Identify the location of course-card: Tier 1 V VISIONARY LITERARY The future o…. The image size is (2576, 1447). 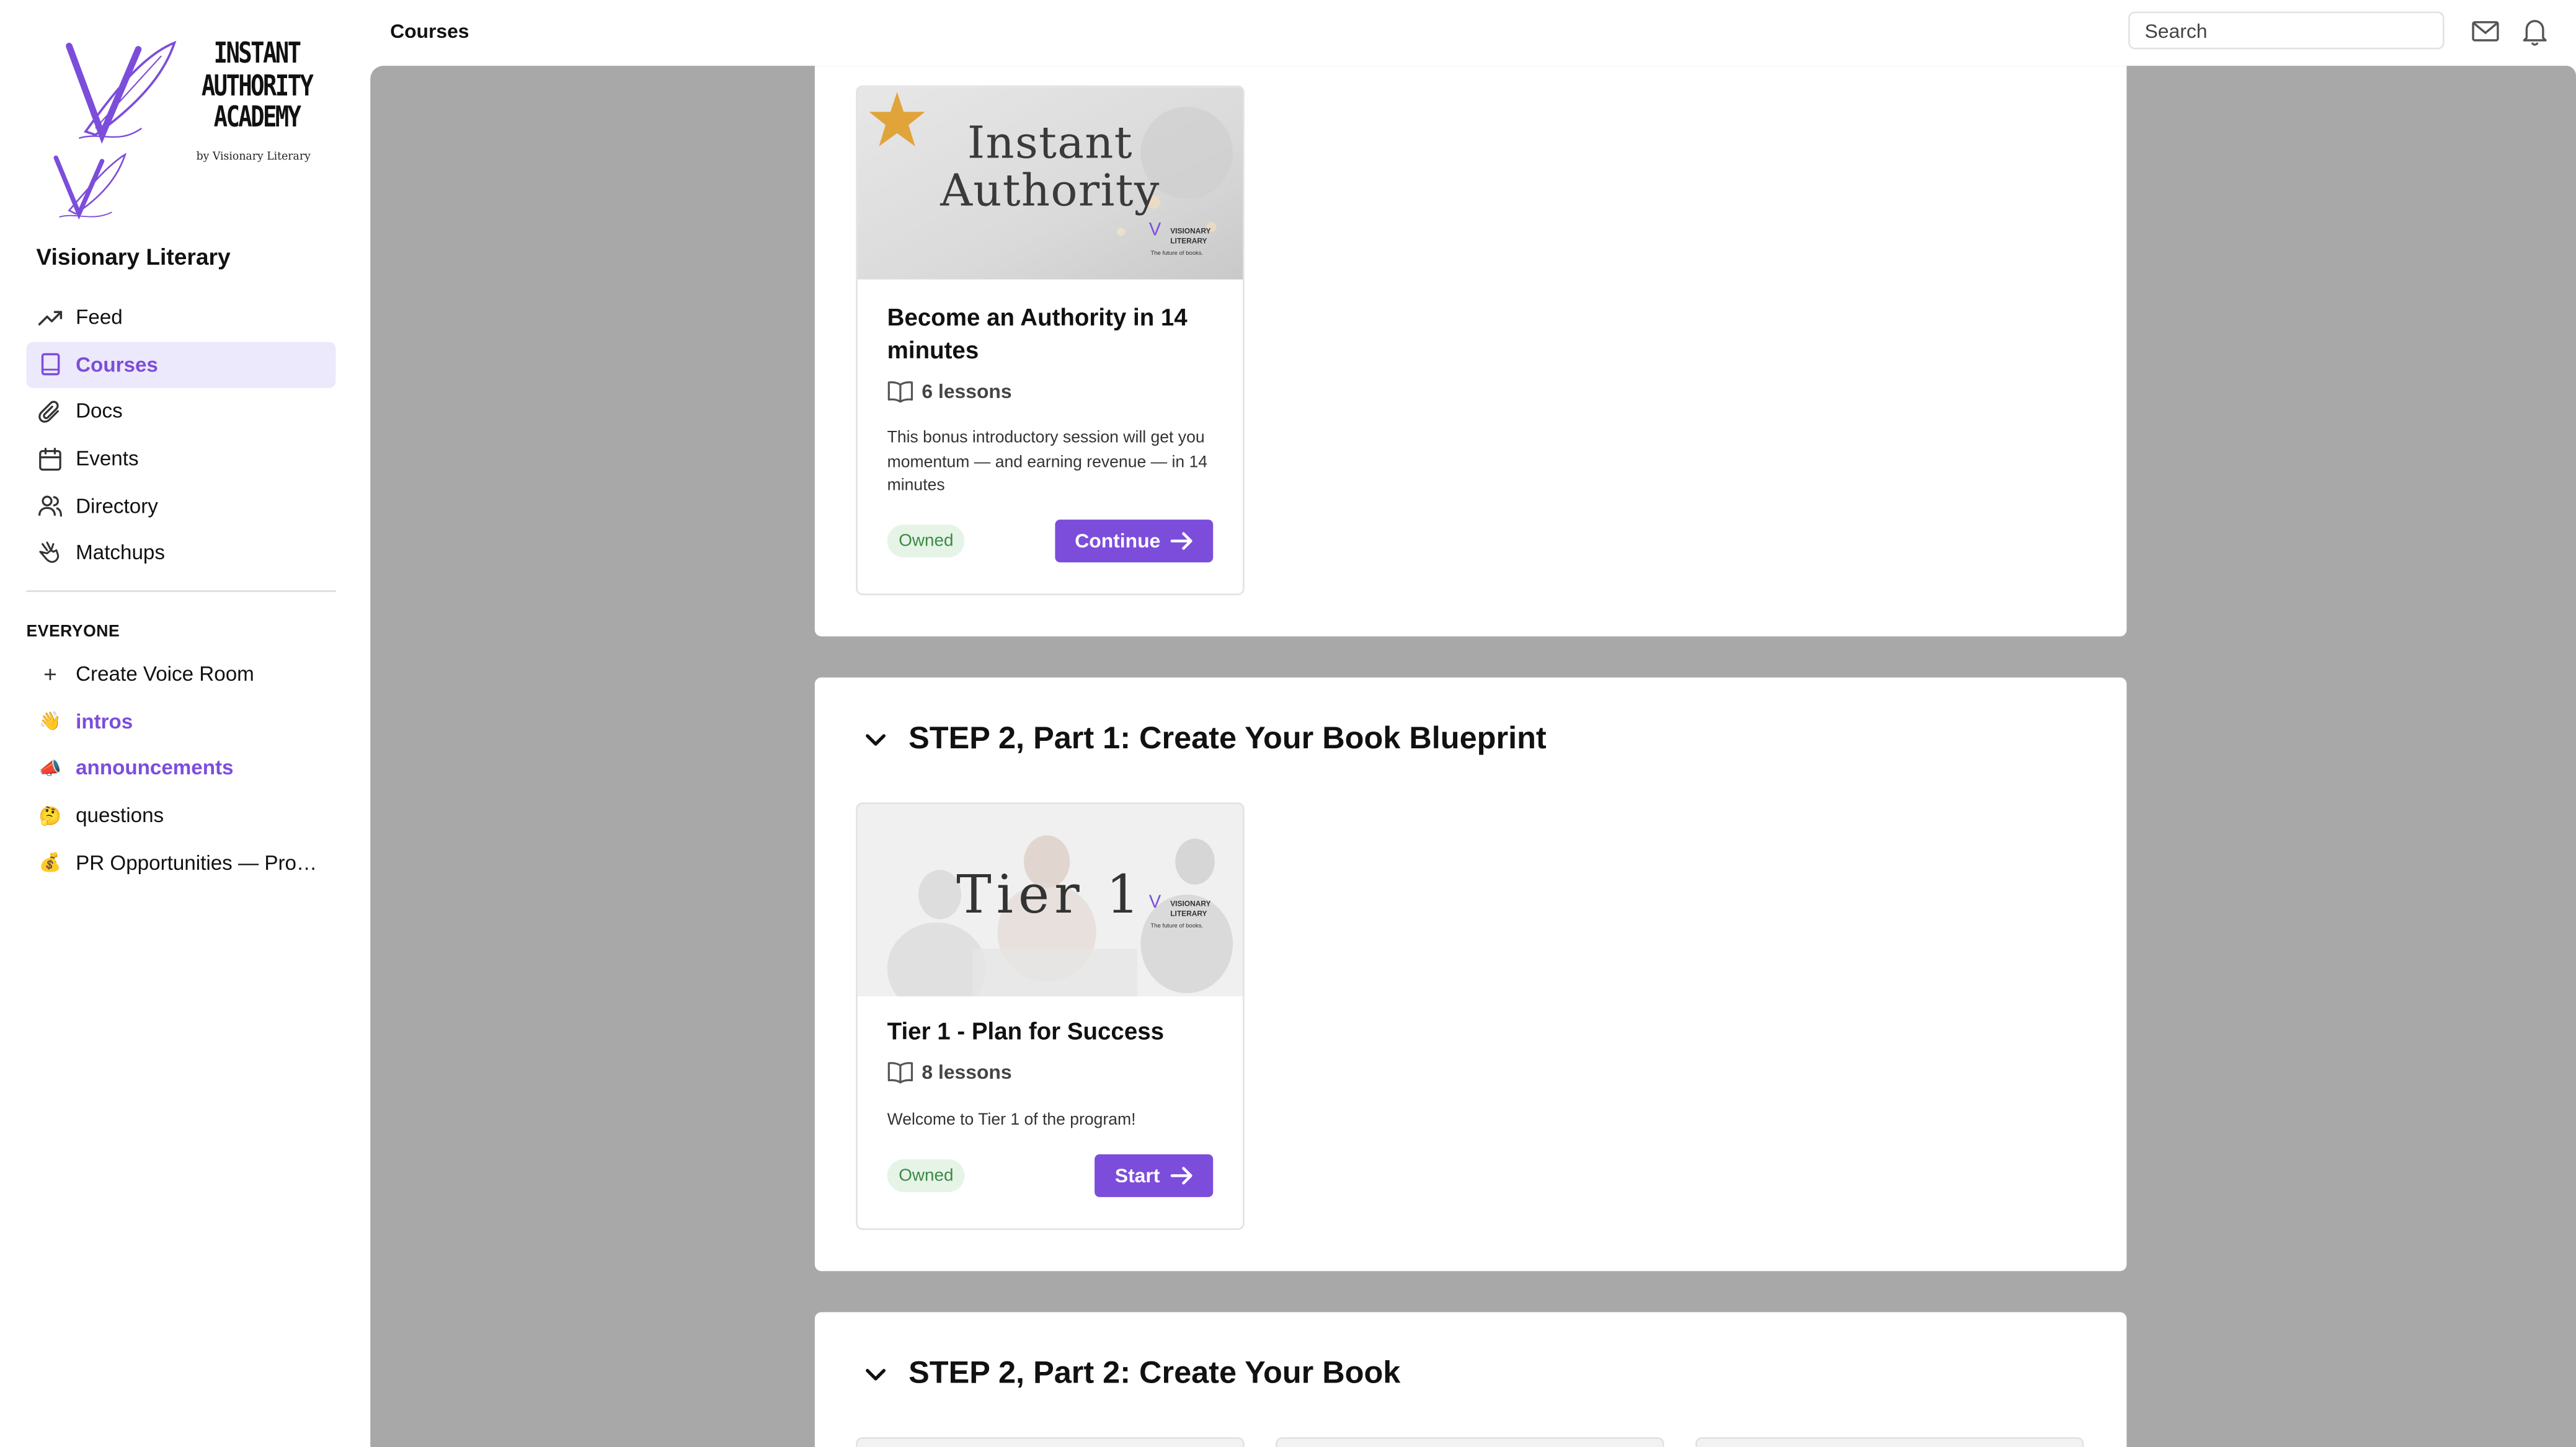
(1050, 1016).